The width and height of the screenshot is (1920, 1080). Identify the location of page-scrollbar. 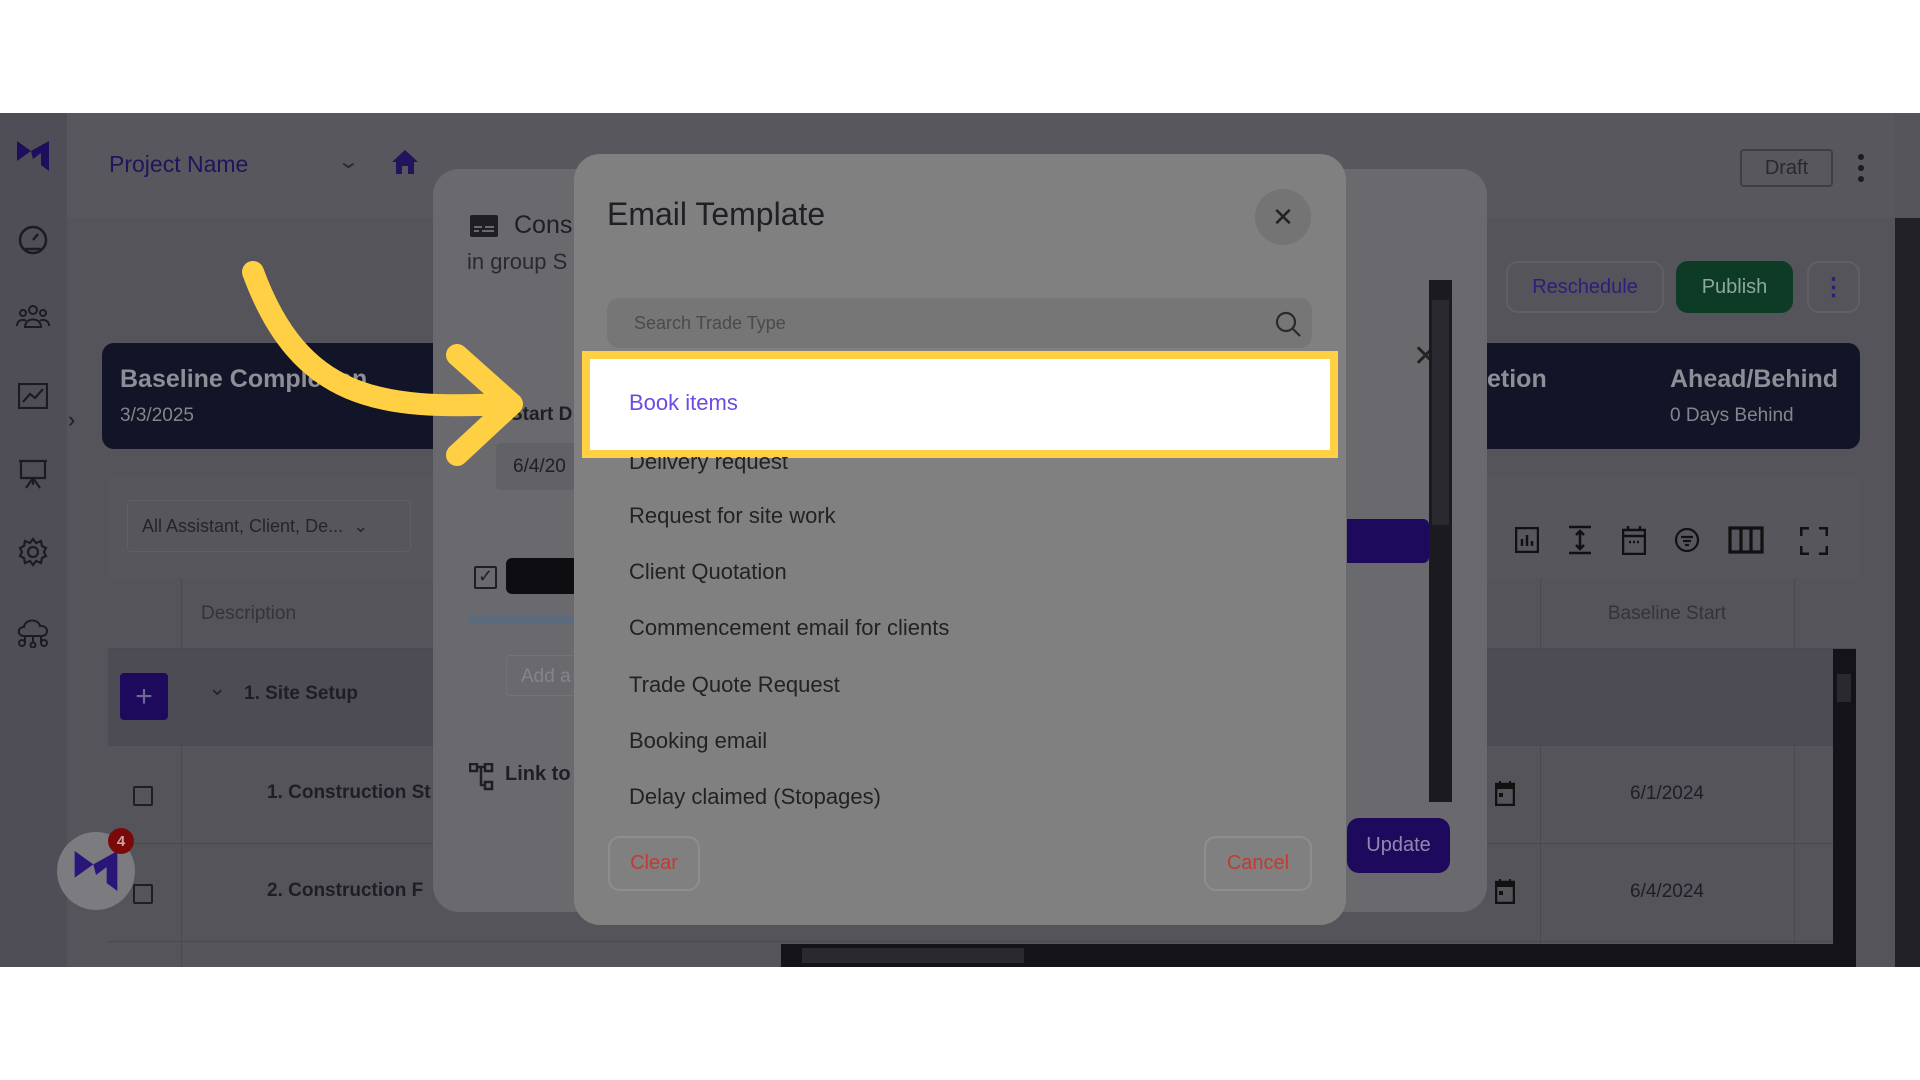
(1907, 592).